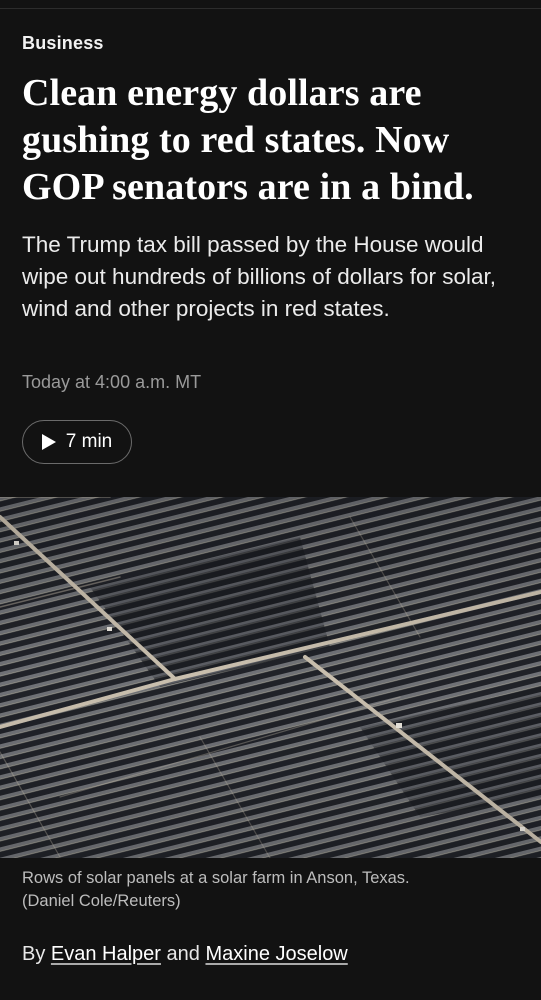  What do you see at coordinates (270, 8) in the screenshot?
I see `top-divider` at bounding box center [270, 8].